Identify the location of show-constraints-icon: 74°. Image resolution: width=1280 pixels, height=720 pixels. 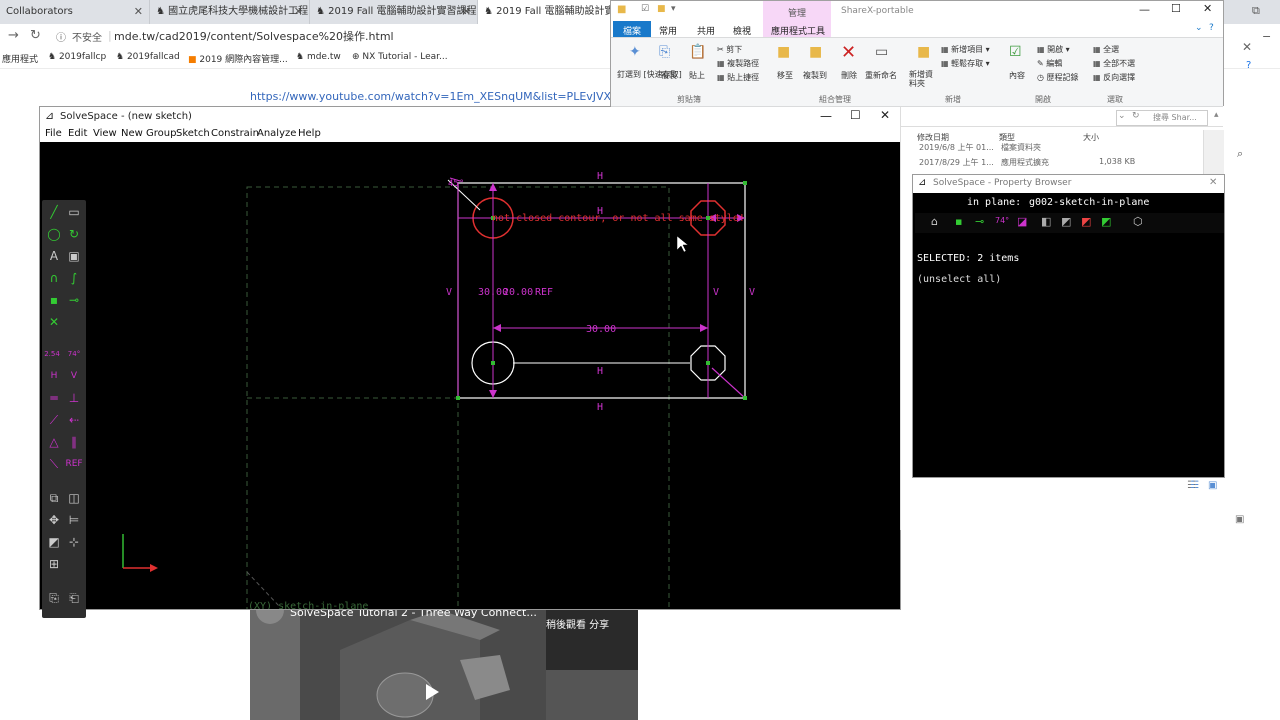
(1002, 220).